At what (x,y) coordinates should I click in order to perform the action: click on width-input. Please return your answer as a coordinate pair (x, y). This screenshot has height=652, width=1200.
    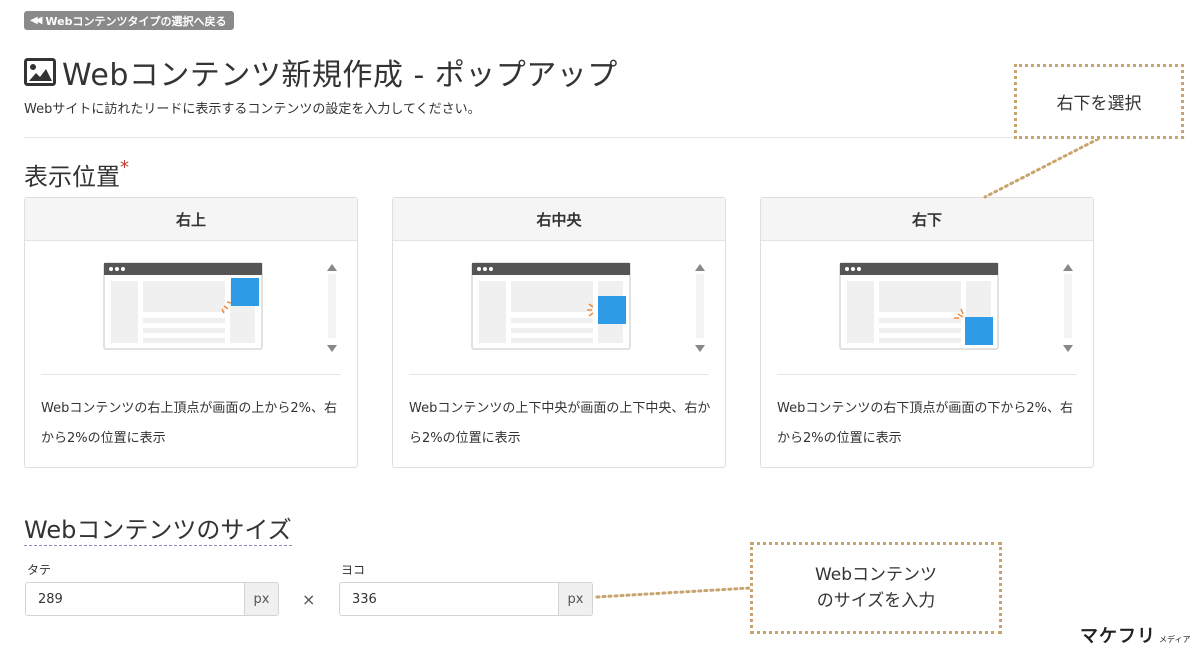
    Looking at the image, I should click on (449, 599).